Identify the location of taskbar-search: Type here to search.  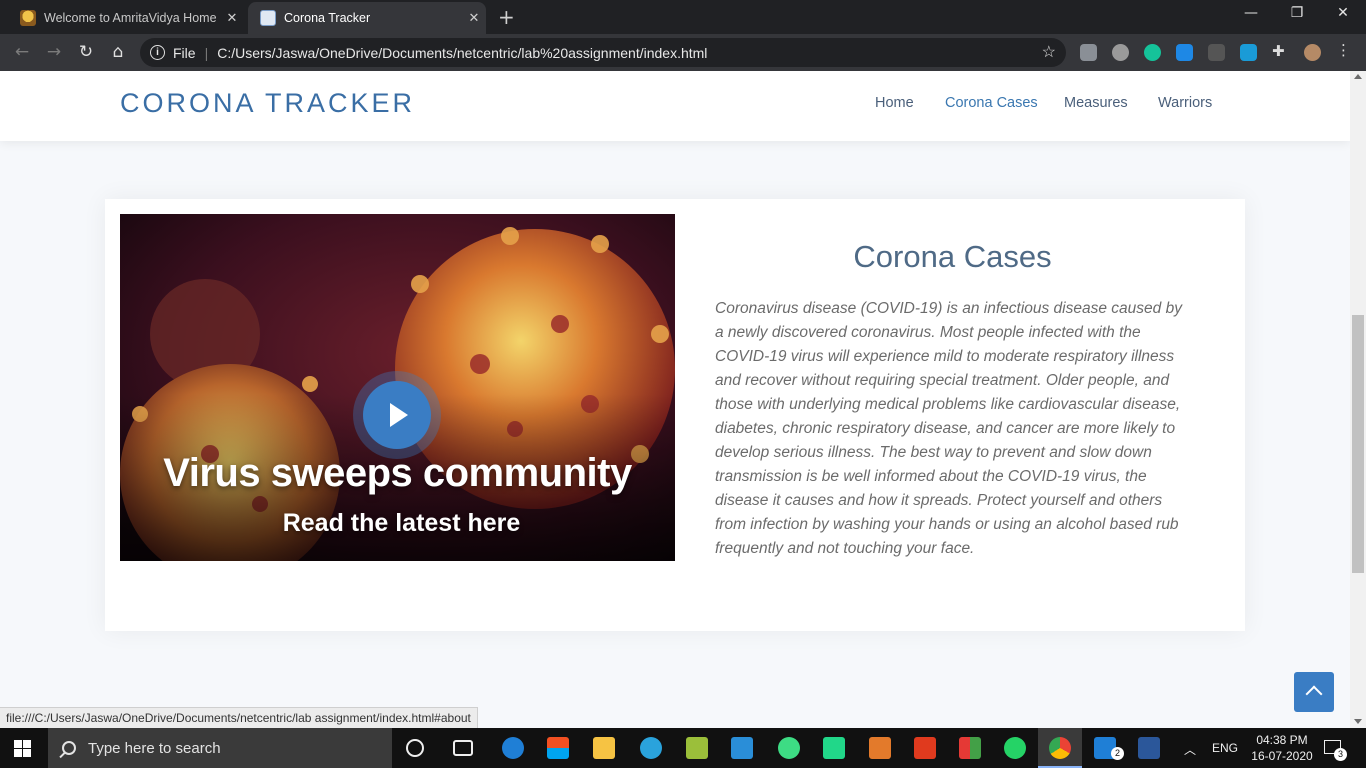
(220, 748).